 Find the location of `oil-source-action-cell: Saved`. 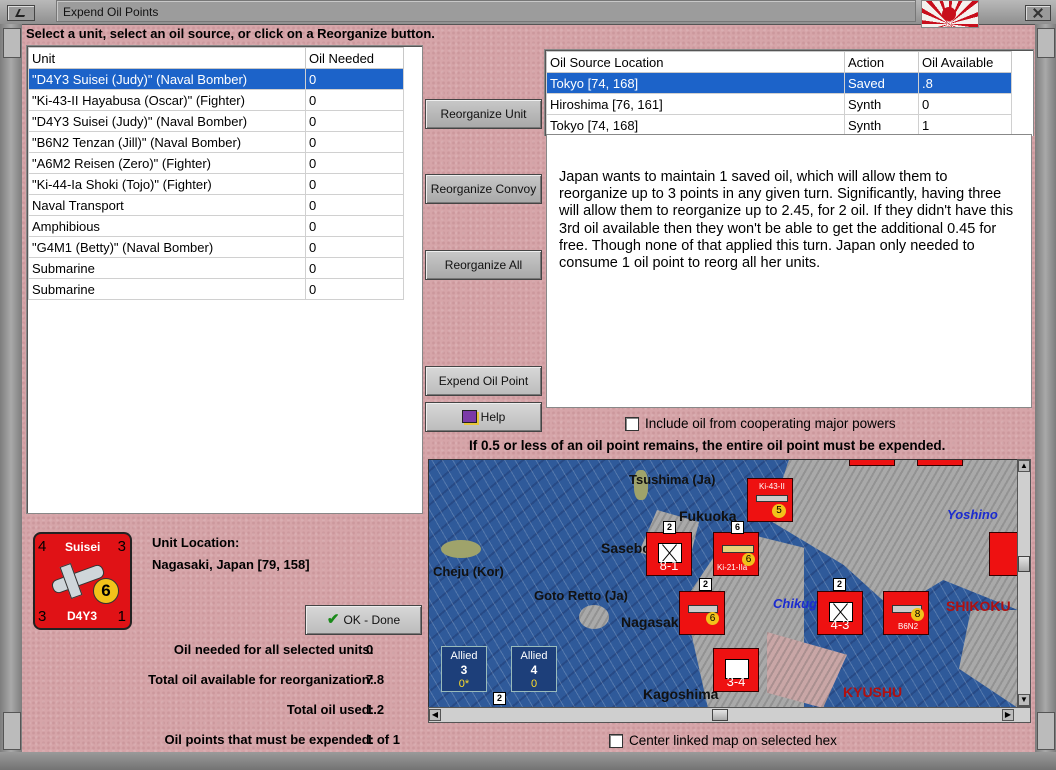

oil-source-action-cell: Saved is located at coordinates (881, 83).